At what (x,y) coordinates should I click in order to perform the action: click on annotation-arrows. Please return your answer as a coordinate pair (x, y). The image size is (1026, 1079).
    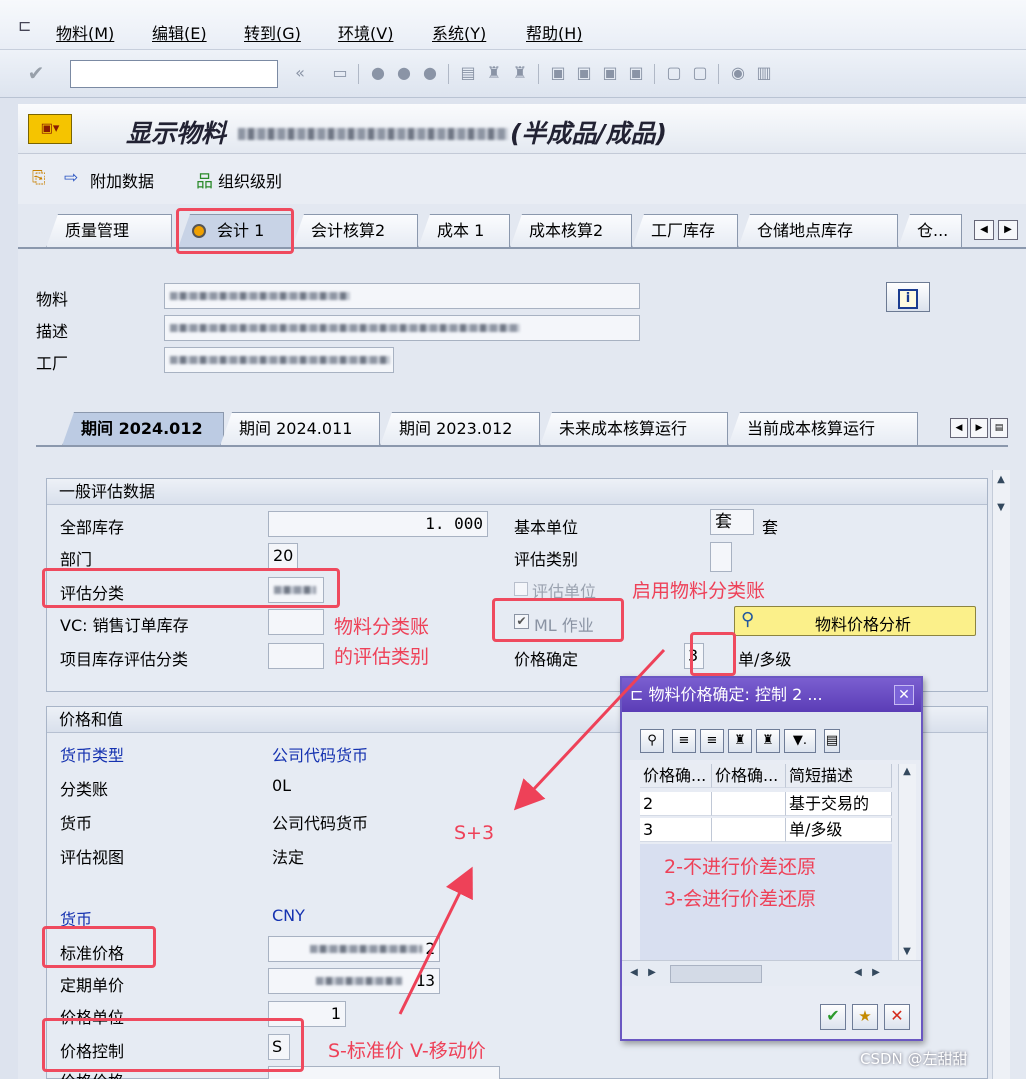
    Looking at the image, I should click on (532, 831).